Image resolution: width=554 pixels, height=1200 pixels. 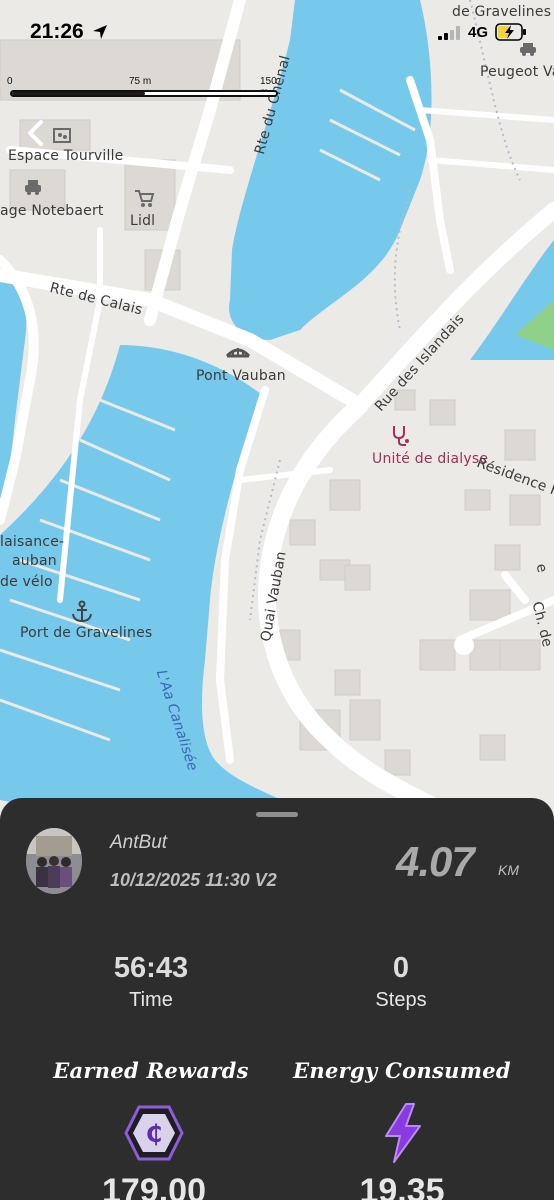 I want to click on chevron-left-icon, so click(x=35, y=133).